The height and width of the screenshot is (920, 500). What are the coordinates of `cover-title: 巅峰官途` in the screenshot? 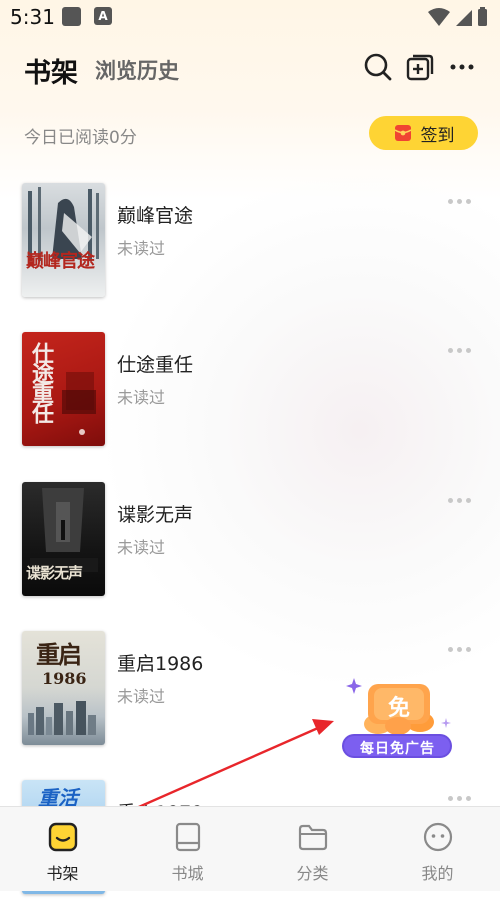 It's located at (60, 261).